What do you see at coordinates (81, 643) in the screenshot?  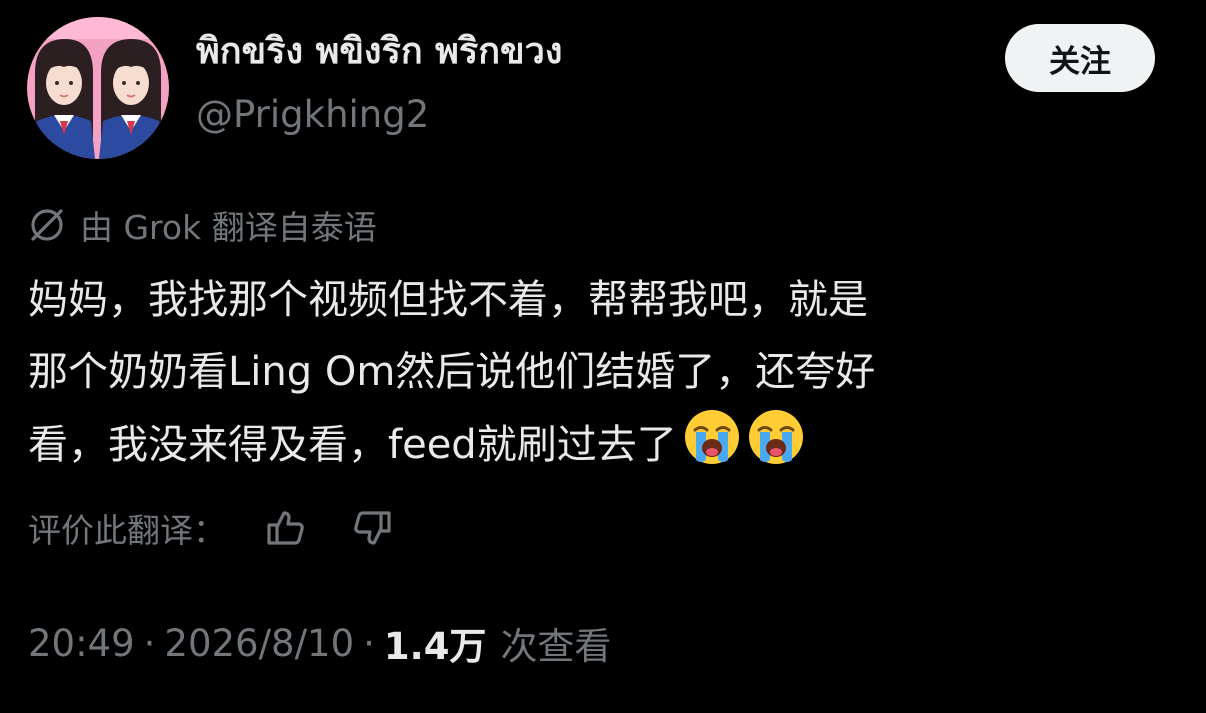 I see `tweet-time: 20:49` at bounding box center [81, 643].